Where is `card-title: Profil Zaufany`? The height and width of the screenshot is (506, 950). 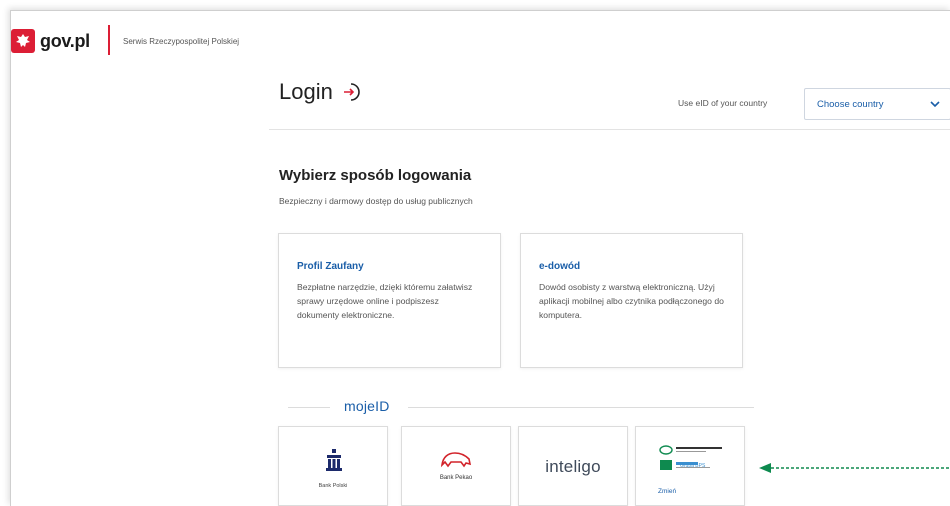 card-title: Profil Zaufany is located at coordinates (330, 266).